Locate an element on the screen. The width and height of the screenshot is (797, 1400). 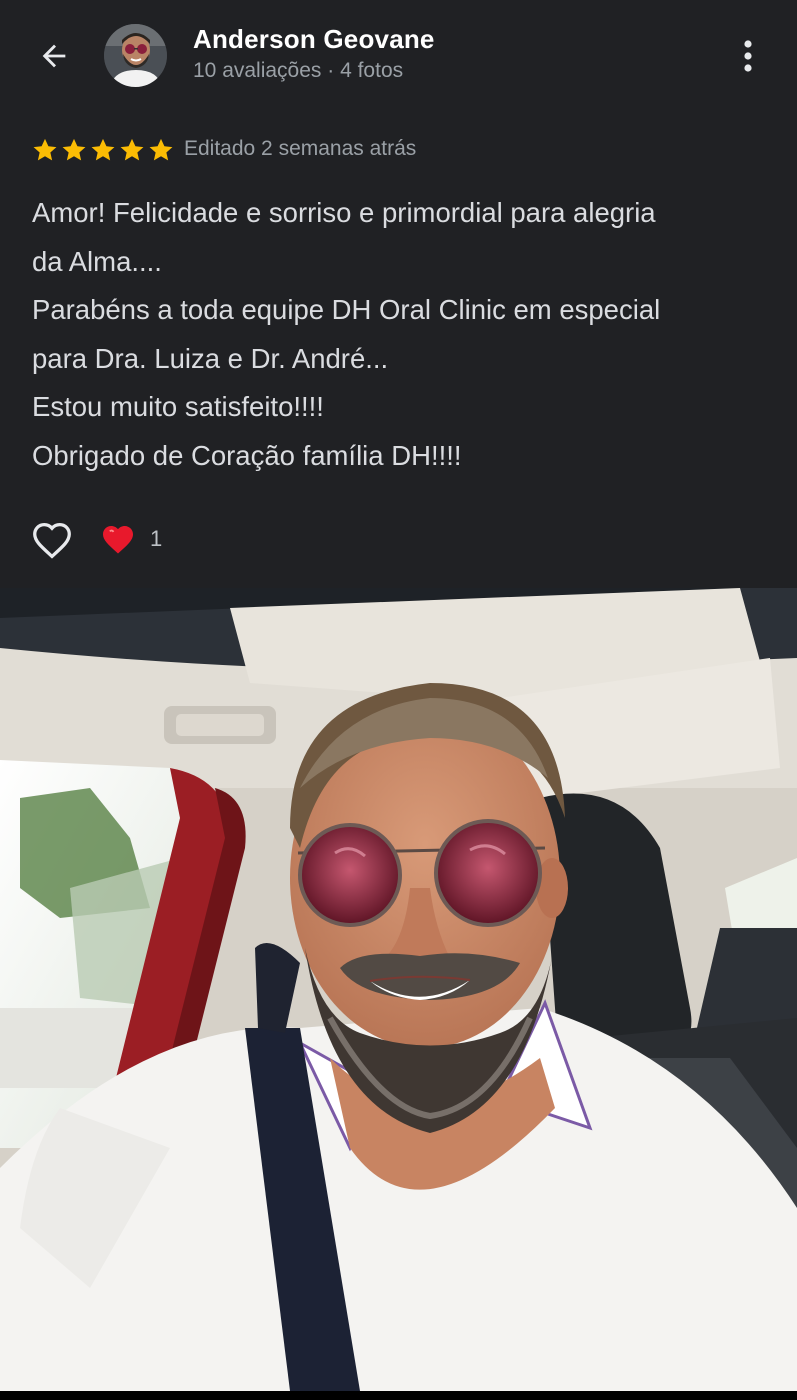
avatar-image is located at coordinates (135, 55).